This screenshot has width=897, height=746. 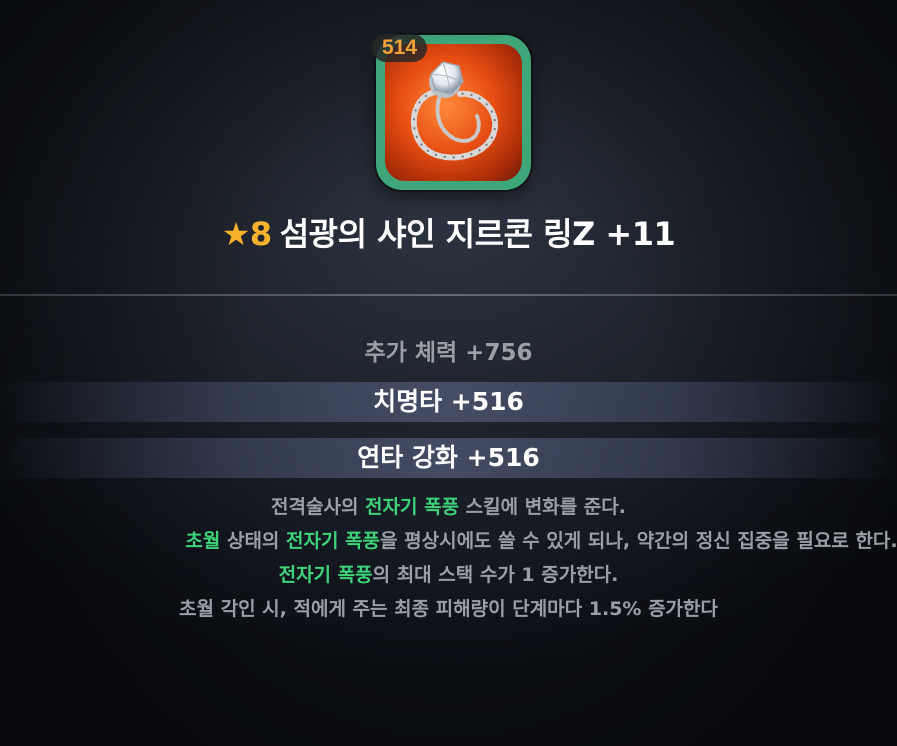 I want to click on divider, so click(x=448, y=295).